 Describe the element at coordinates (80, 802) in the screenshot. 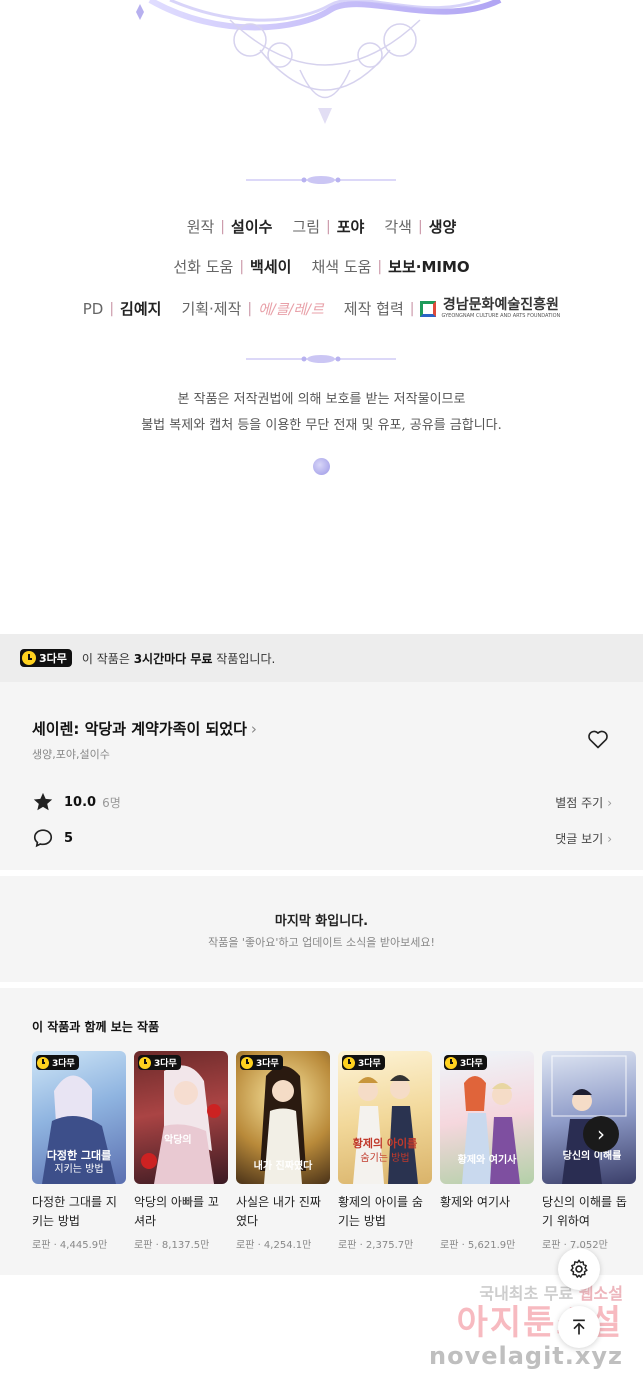

I see `rating-value: 10.0` at that location.